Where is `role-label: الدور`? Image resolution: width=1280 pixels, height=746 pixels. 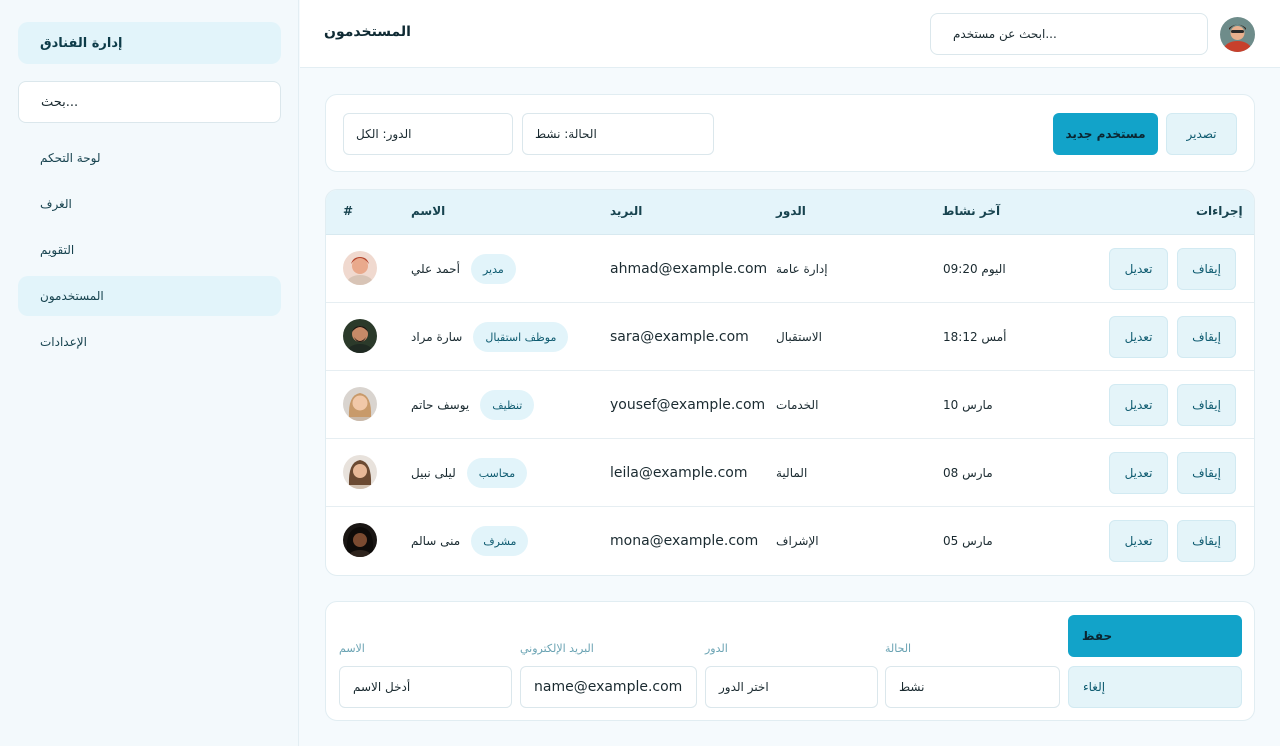
role-label: الدور is located at coordinates (716, 648).